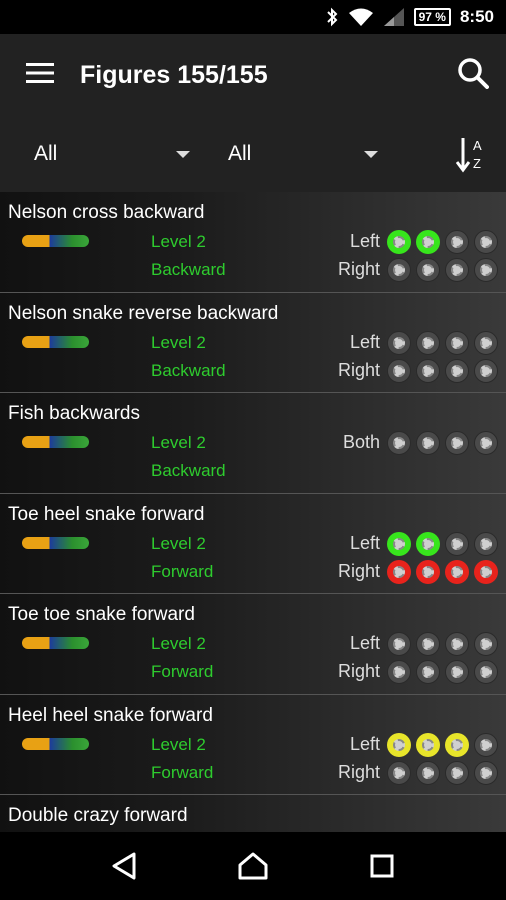 The image size is (506, 900). Describe the element at coordinates (364, 743) in the screenshot. I see `side-label: Left` at that location.